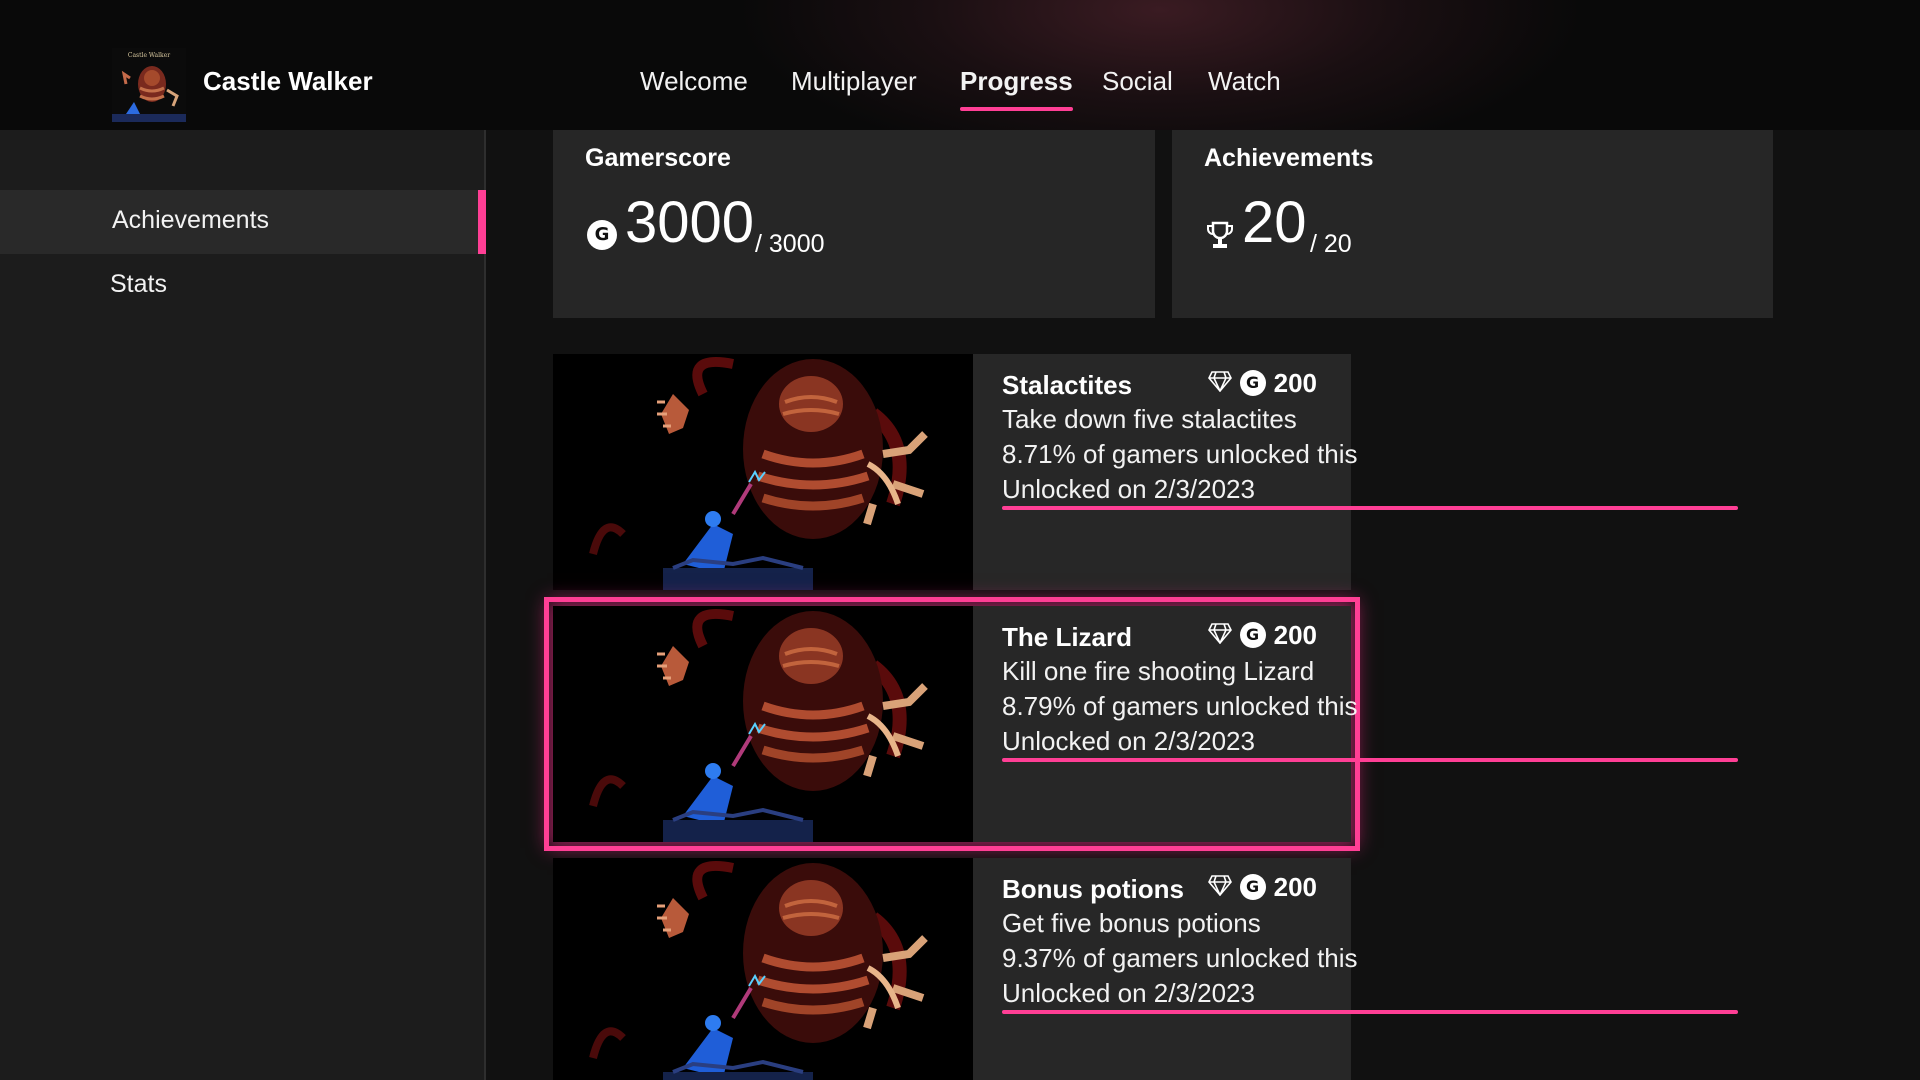 Image resolution: width=1920 pixels, height=1080 pixels. I want to click on achievement-description: Get five bonus potions, so click(1131, 923).